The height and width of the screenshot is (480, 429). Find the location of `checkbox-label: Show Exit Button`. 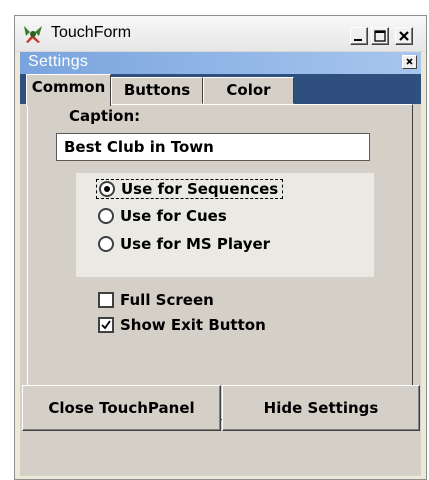

checkbox-label: Show Exit Button is located at coordinates (193, 325).